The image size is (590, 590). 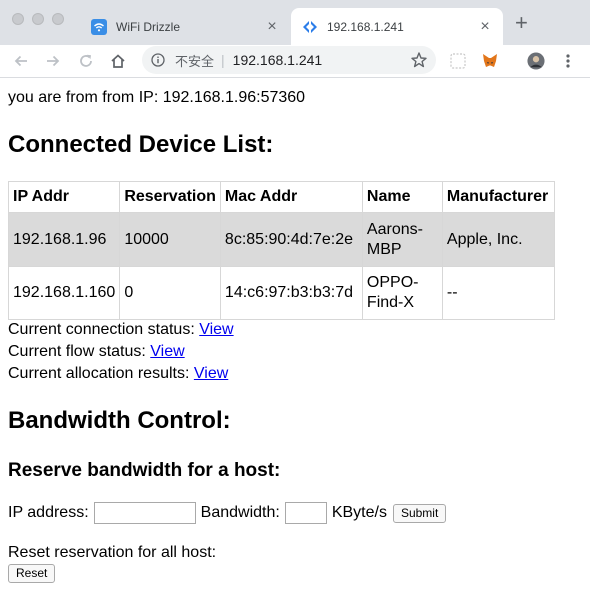 I want to click on reload-icon, so click(x=86, y=61).